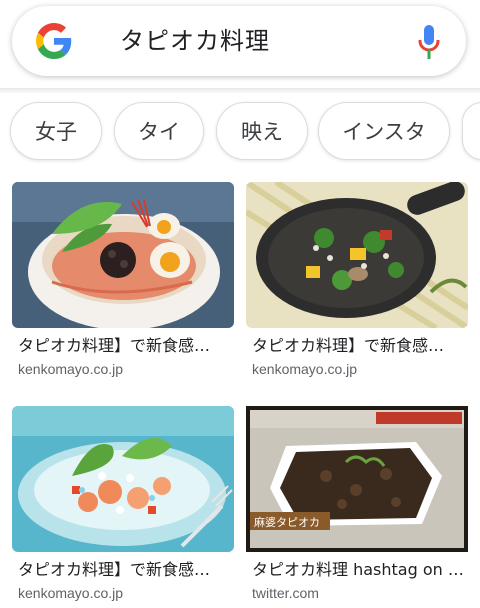 This screenshot has width=480, height=608. Describe the element at coordinates (429, 42) in the screenshot. I see `microphone-icon` at that location.